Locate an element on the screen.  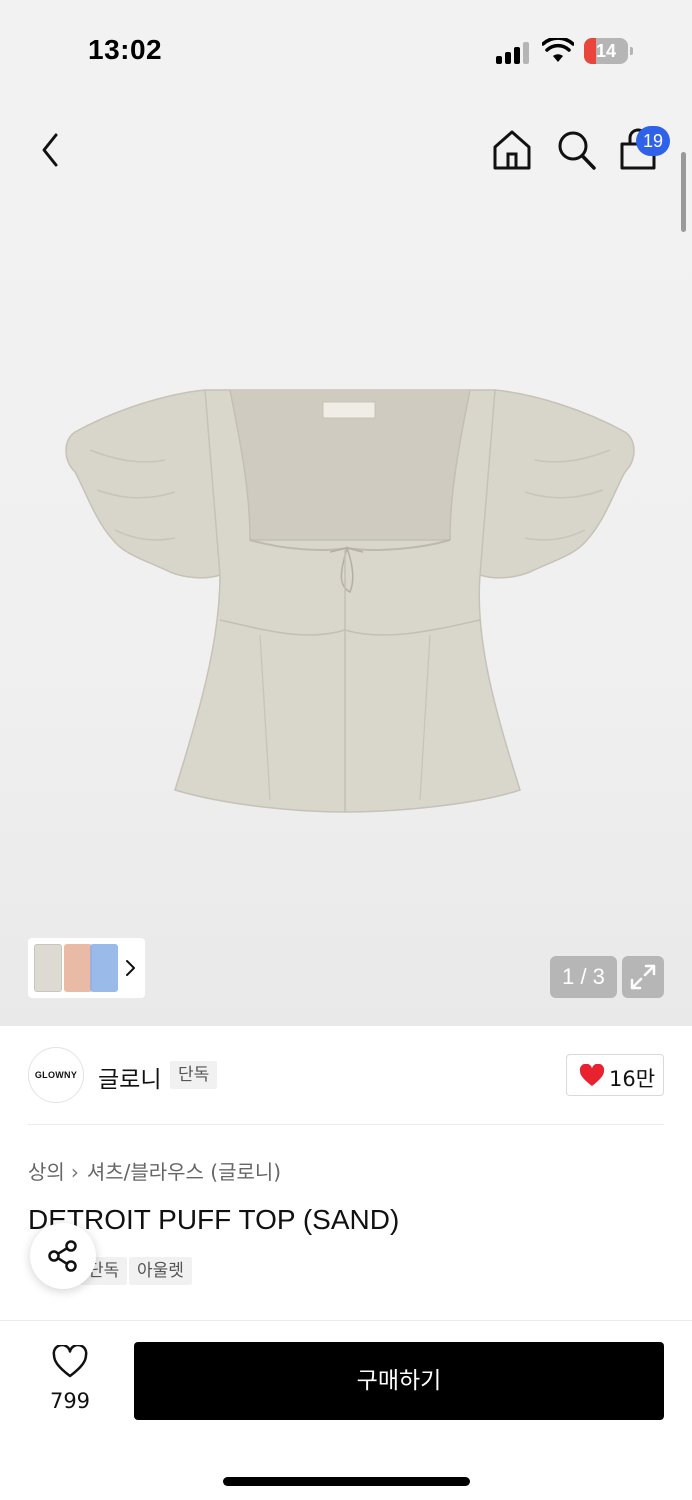
brand-name: 글로니 is located at coordinates (129, 1077).